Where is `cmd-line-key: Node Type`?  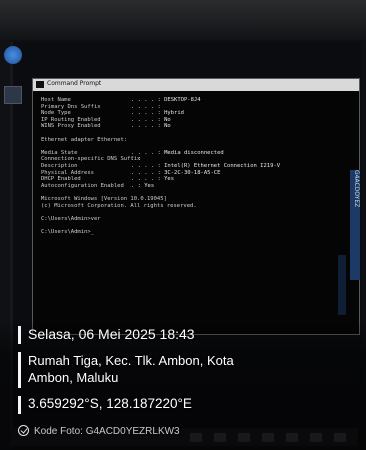
cmd-line-key: Node Type is located at coordinates (56, 113).